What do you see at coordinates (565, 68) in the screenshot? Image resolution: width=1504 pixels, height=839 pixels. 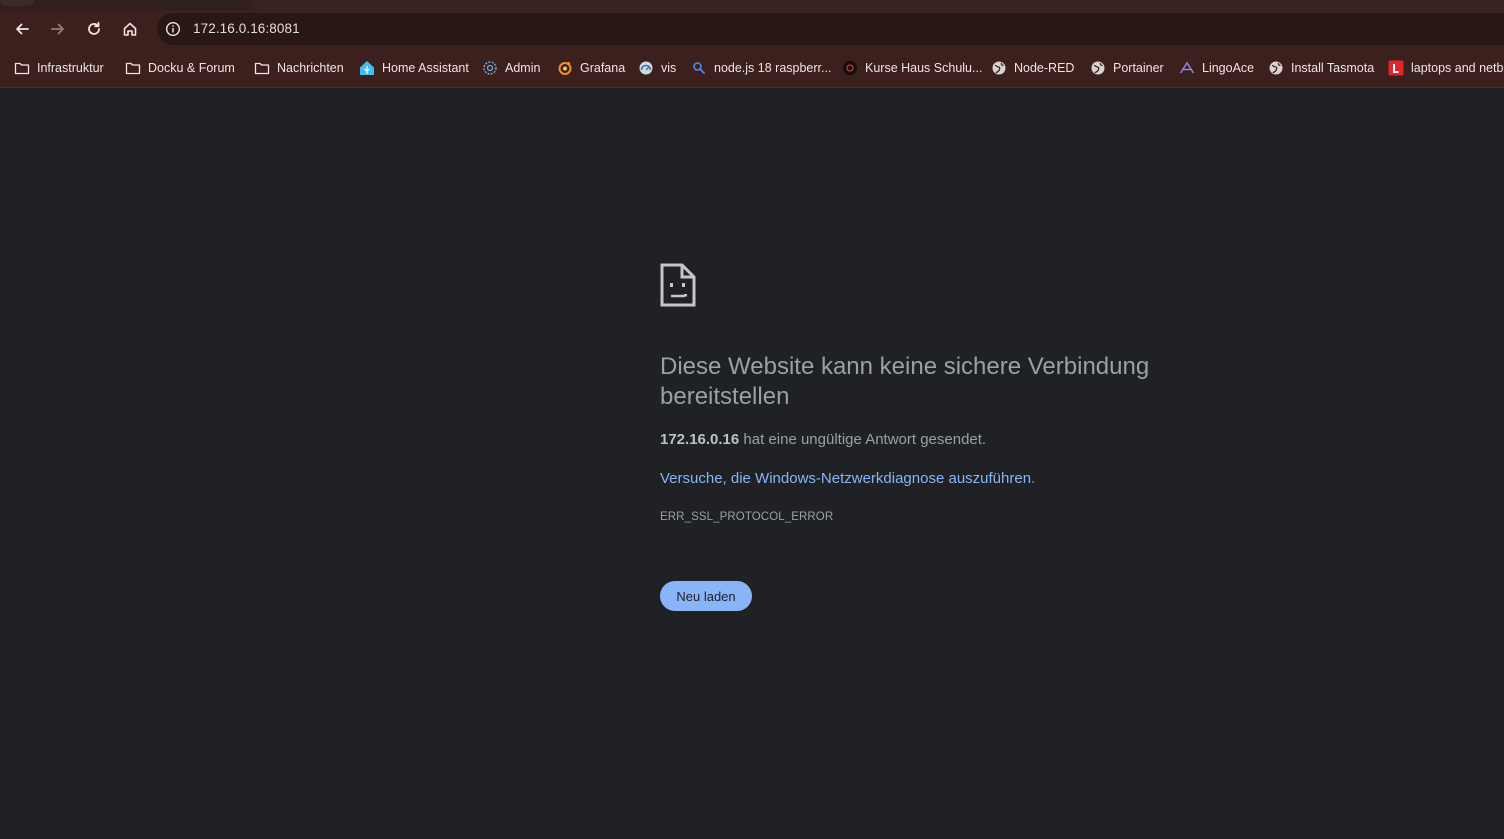 I see `grafana-icon` at bounding box center [565, 68].